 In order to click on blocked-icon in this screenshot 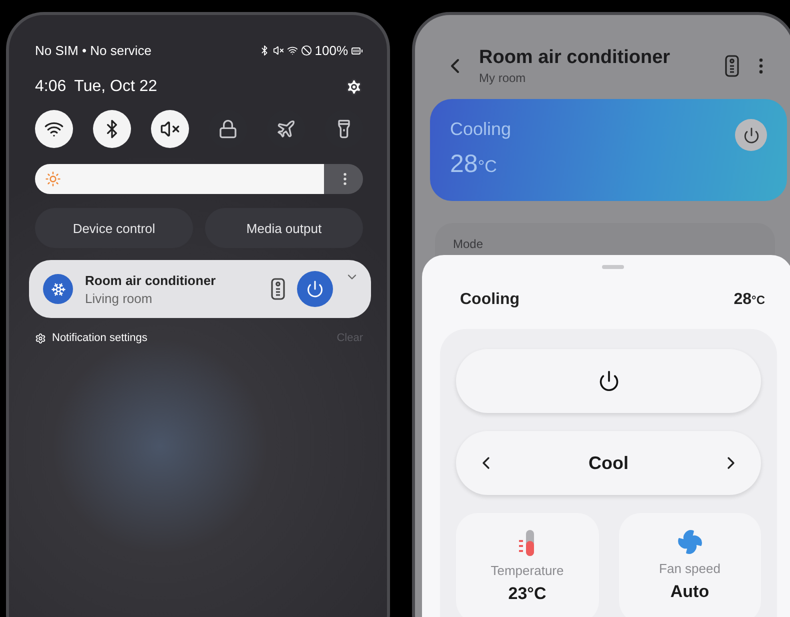, I will do `click(306, 50)`.